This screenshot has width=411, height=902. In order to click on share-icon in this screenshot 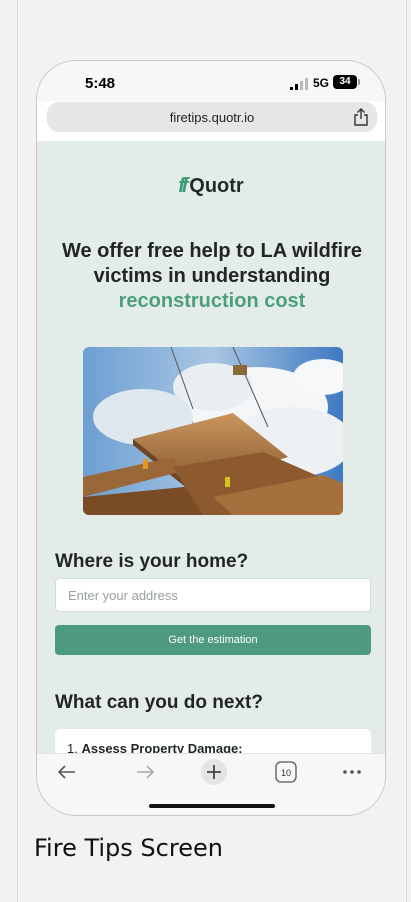, I will do `click(361, 117)`.